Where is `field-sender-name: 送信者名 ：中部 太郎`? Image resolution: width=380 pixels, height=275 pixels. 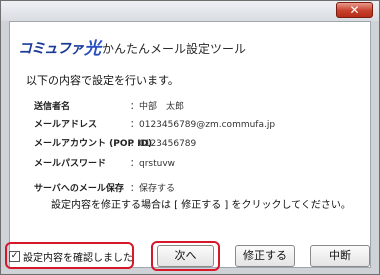
field-sender-name: 送信者名 ：中部 太郎 is located at coordinates (109, 105).